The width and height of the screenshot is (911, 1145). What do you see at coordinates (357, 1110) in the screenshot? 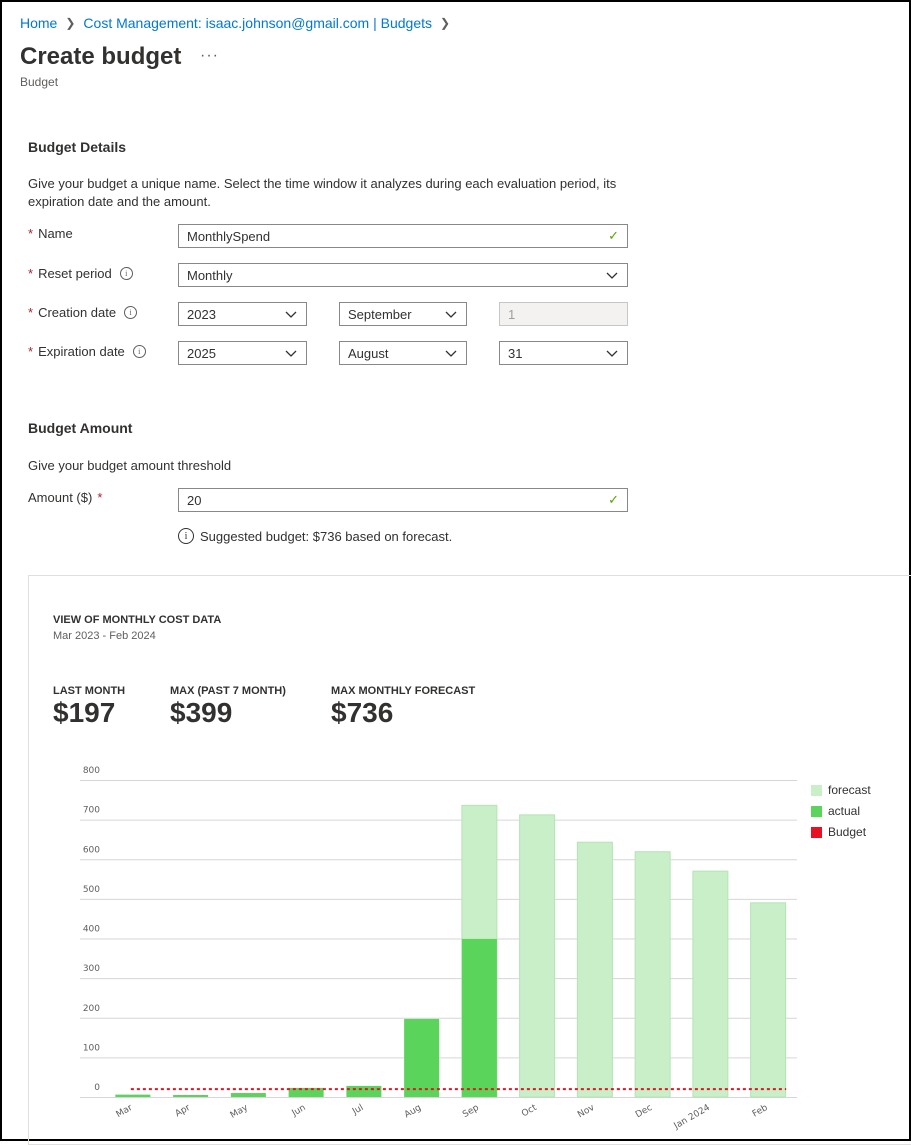
I see `x-tick-label: Jul` at bounding box center [357, 1110].